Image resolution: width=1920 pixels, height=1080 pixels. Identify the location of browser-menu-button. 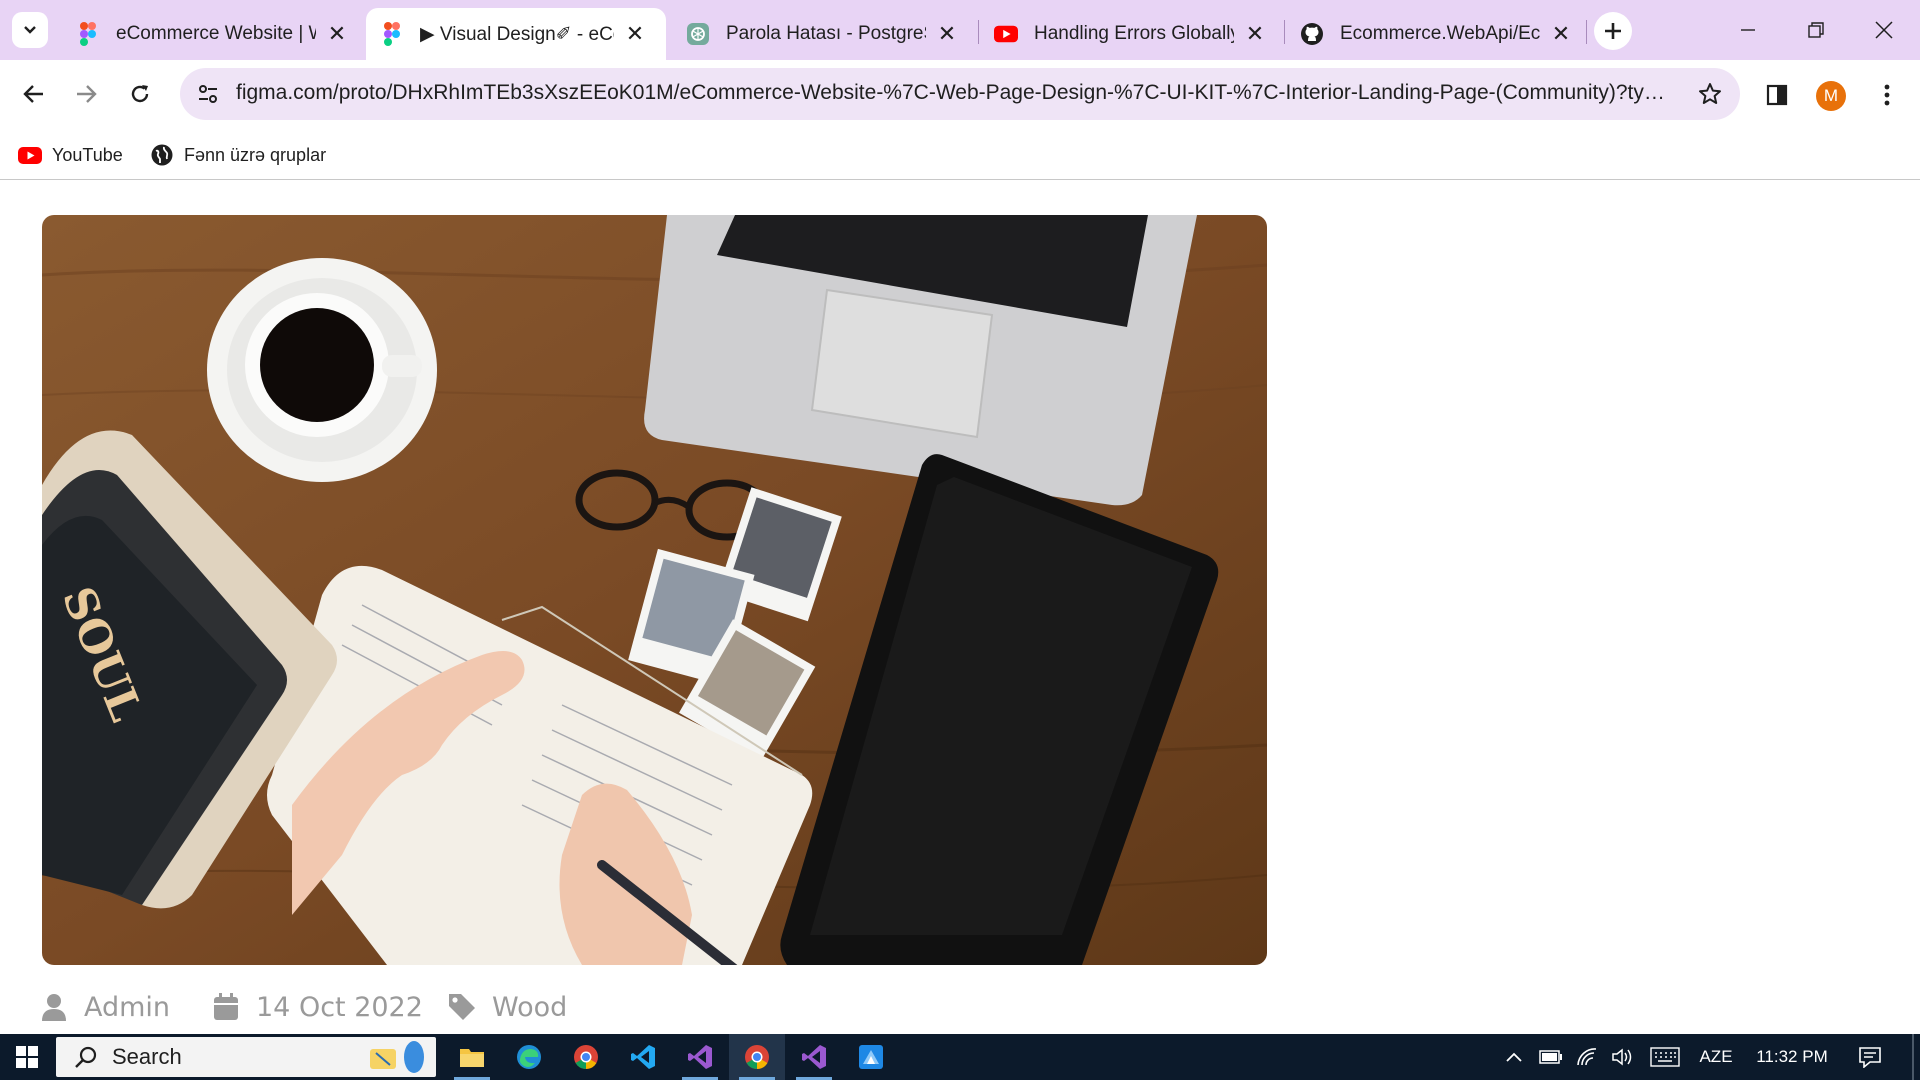
(1887, 95).